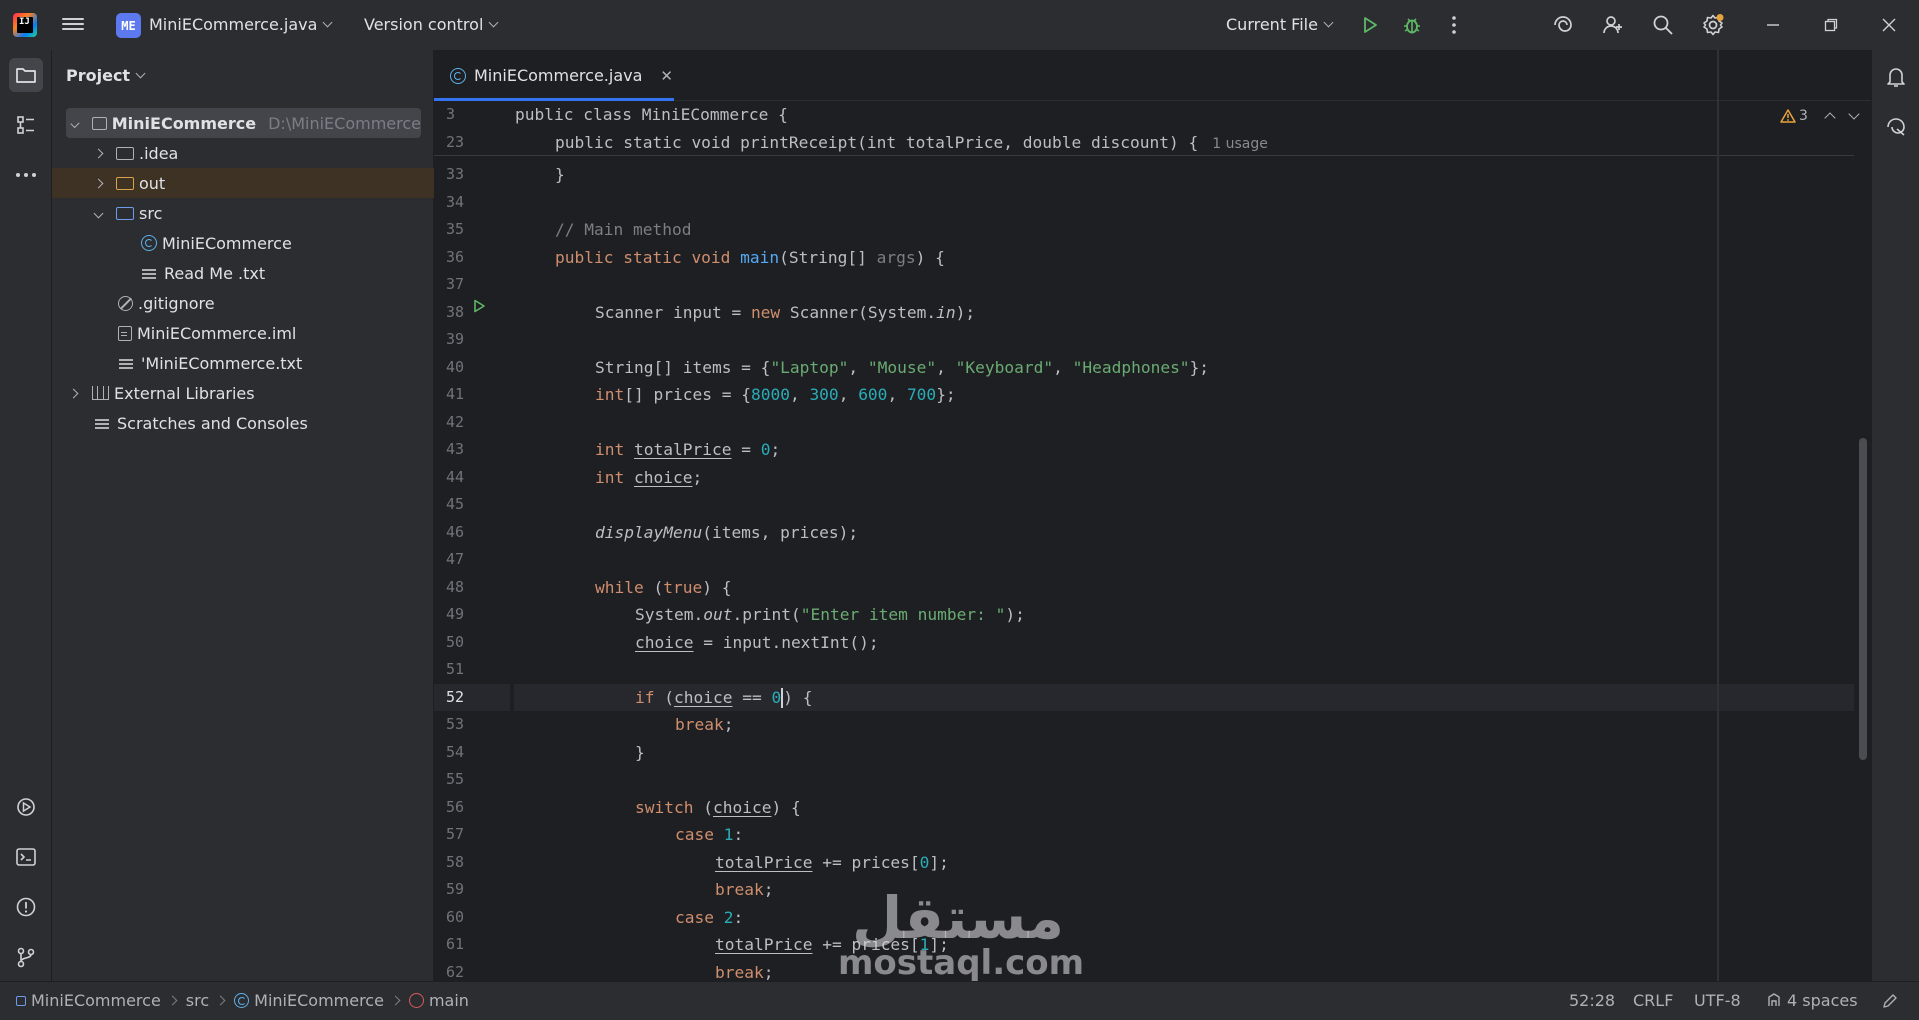  Describe the element at coordinates (757, 642) in the screenshot. I see `code-line-50: choice = input.nextInt();` at that location.